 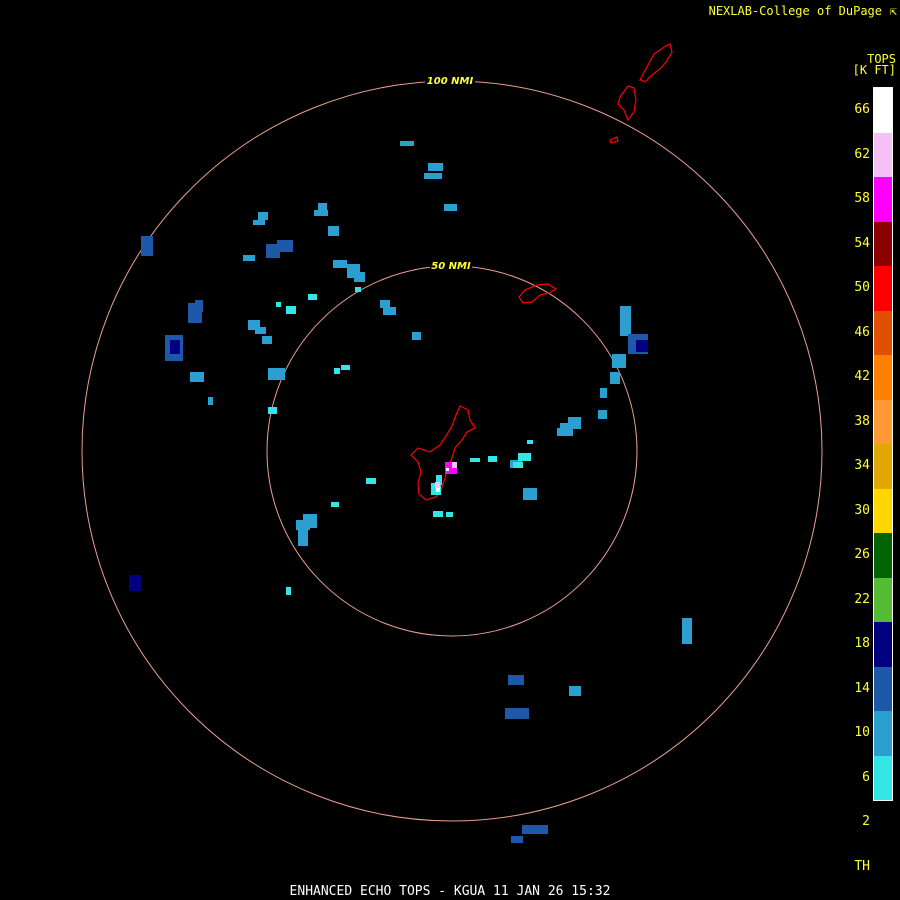 What do you see at coordinates (450, 81) in the screenshot?
I see `ring-label-100: 100 NMI` at bounding box center [450, 81].